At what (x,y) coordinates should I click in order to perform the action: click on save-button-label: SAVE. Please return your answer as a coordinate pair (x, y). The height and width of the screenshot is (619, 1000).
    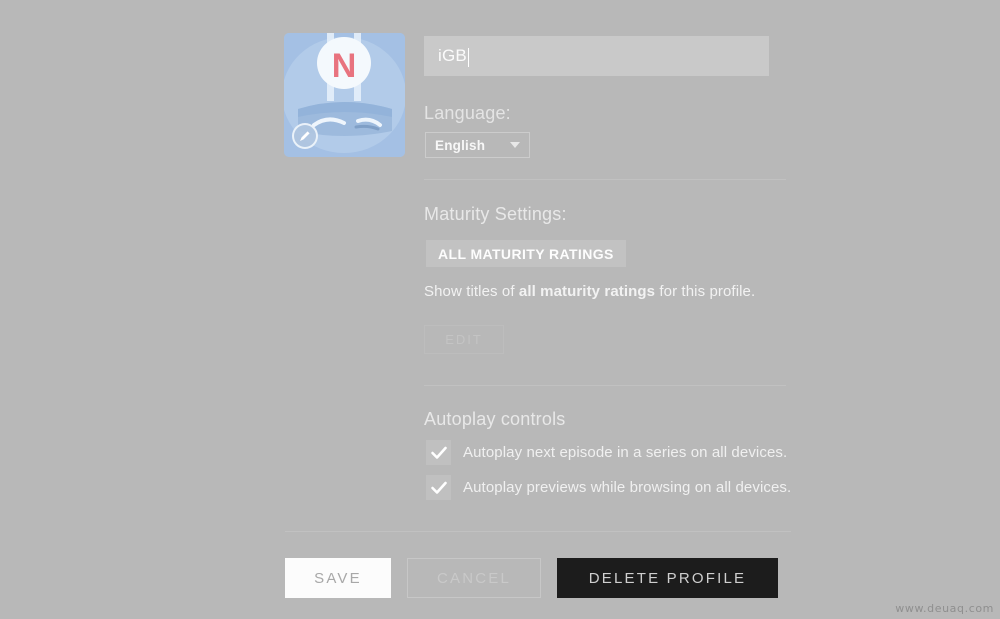
    Looking at the image, I should click on (338, 578).